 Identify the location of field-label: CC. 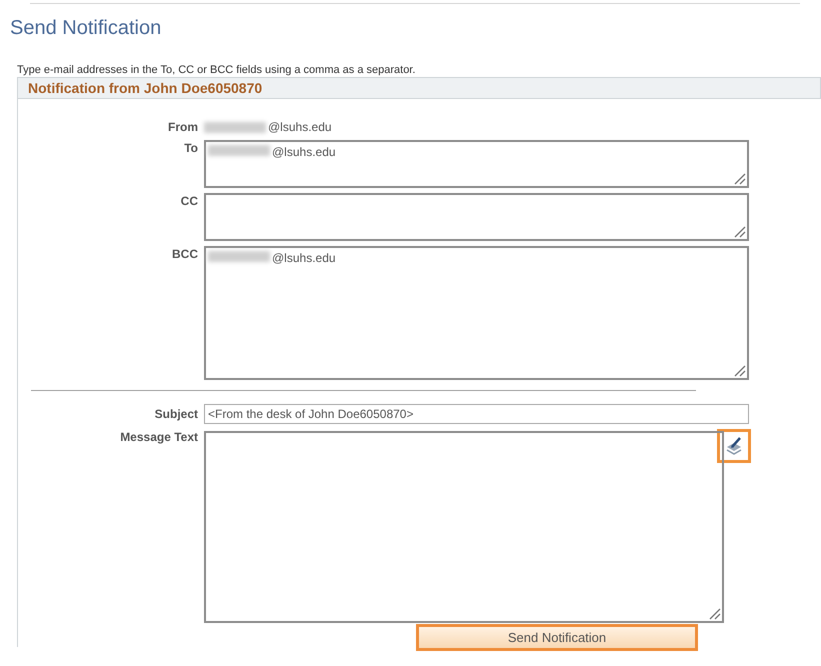
(189, 201).